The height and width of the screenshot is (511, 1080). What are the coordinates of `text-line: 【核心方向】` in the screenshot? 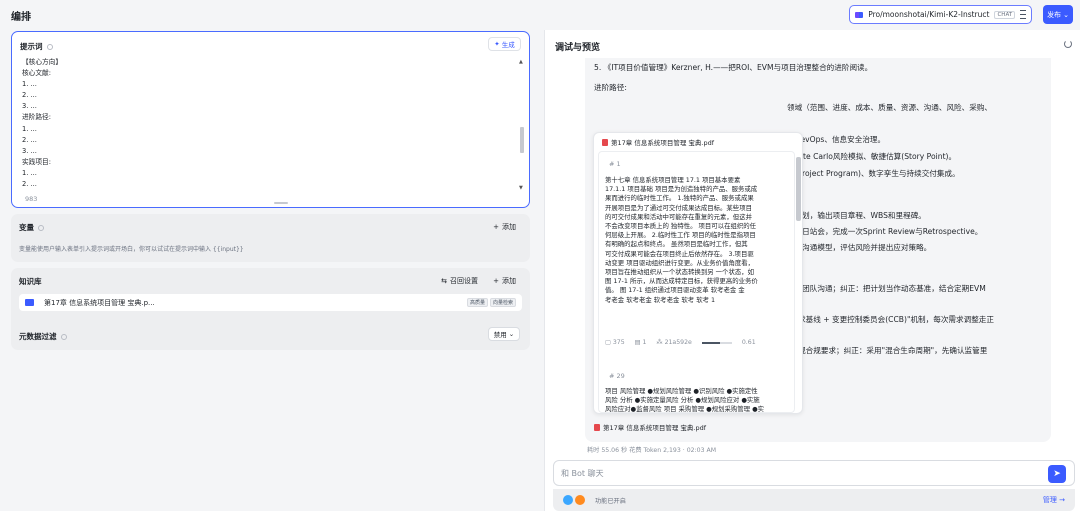 It's located at (42, 62).